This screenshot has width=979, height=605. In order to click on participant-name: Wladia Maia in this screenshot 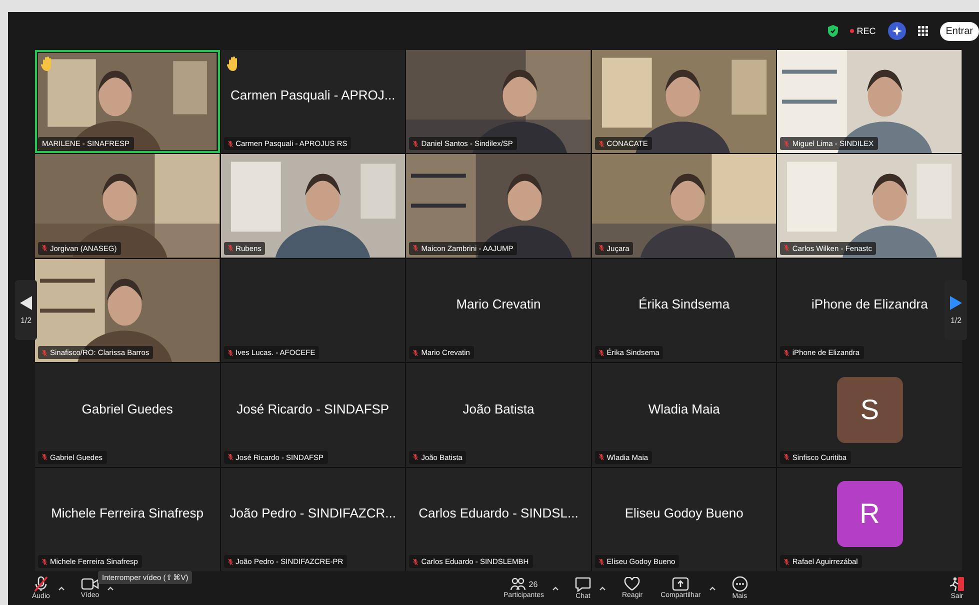, I will do `click(684, 408)`.